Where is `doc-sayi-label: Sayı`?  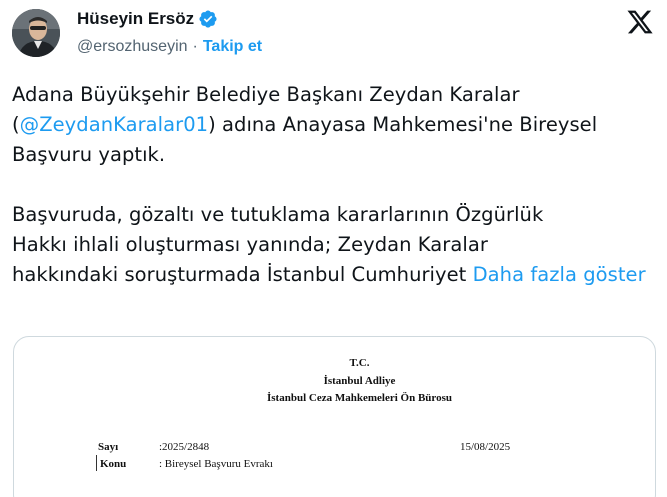 doc-sayi-label: Sayı is located at coordinates (108, 447).